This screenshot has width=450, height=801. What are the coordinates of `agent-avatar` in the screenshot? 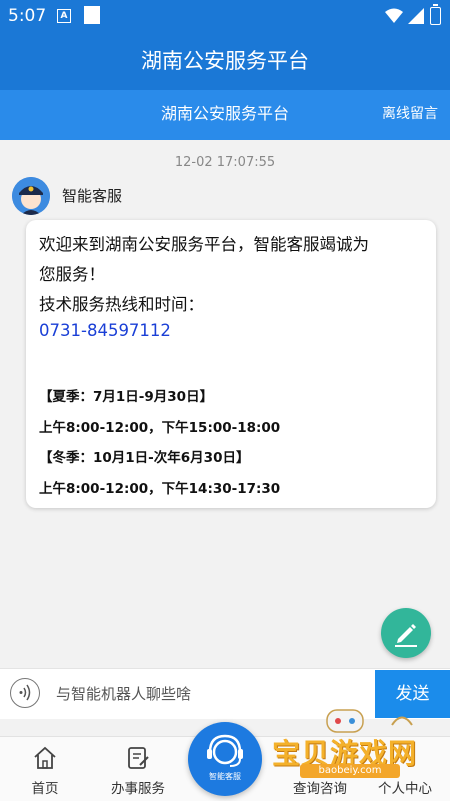 It's located at (31, 196).